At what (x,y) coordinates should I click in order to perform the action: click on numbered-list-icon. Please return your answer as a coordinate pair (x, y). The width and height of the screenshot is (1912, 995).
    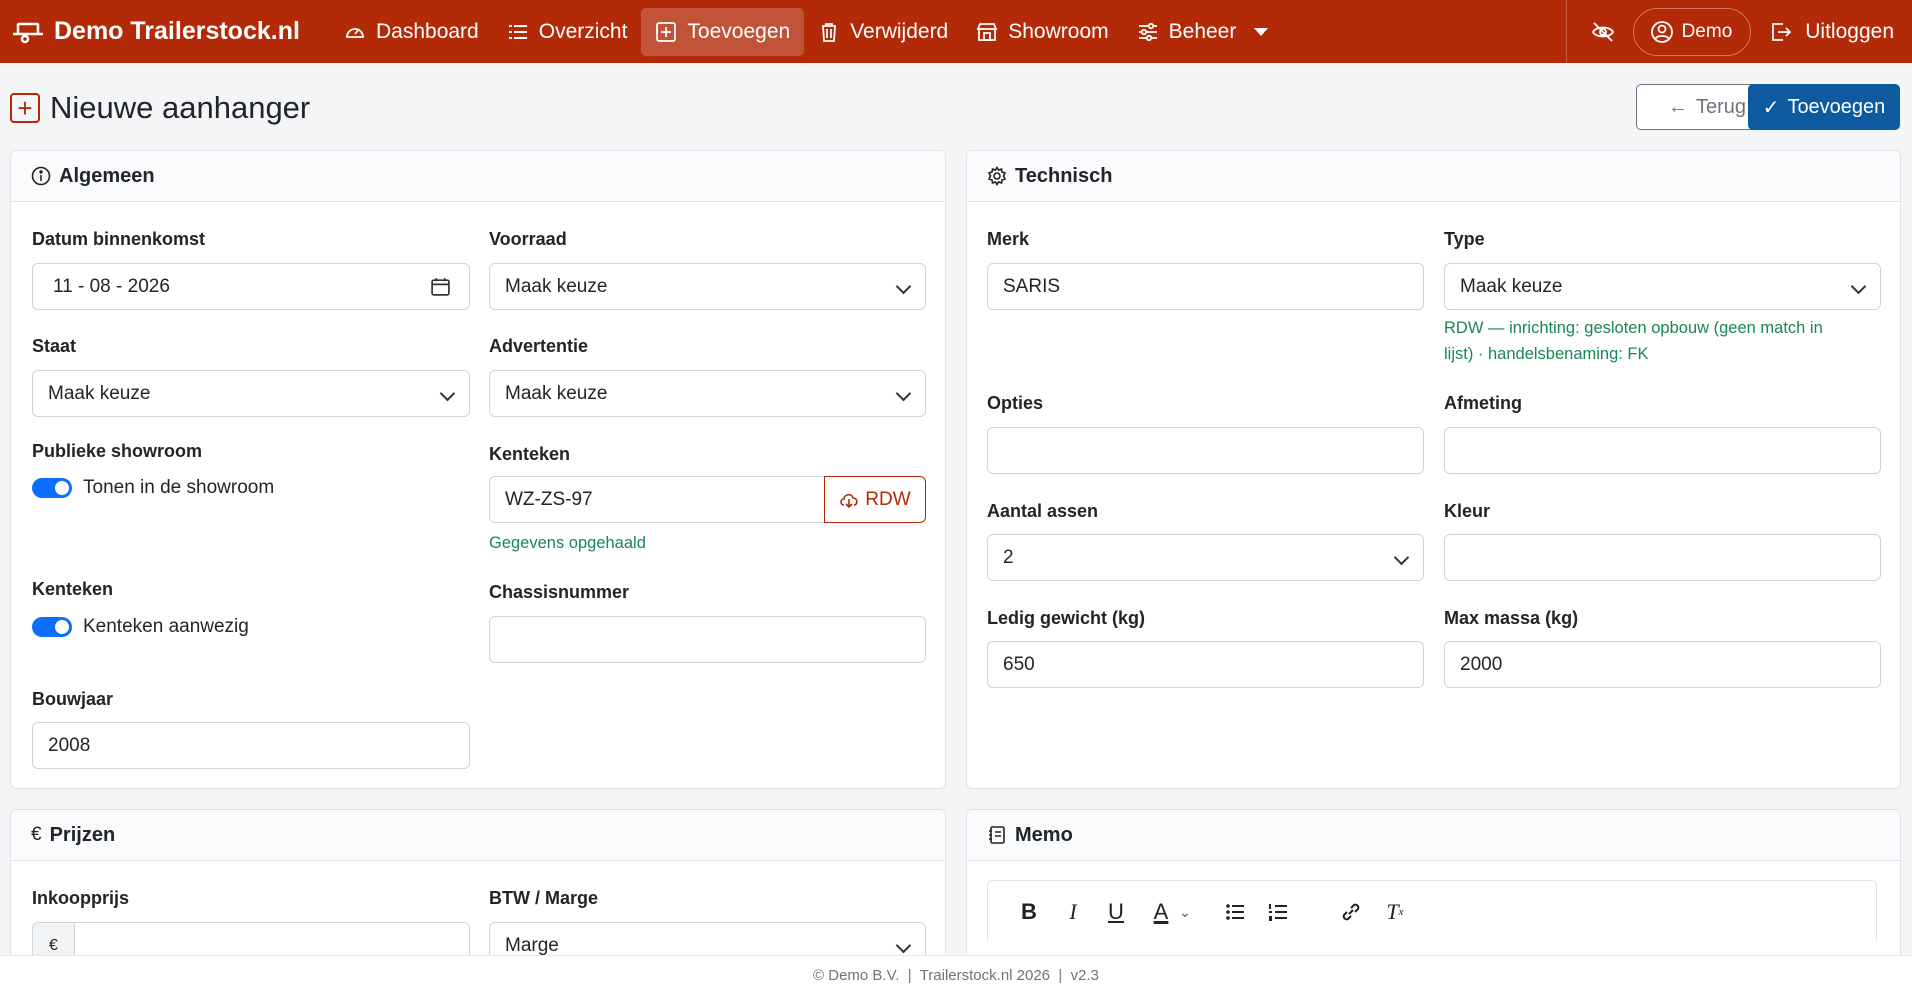
    Looking at the image, I should click on (1278, 912).